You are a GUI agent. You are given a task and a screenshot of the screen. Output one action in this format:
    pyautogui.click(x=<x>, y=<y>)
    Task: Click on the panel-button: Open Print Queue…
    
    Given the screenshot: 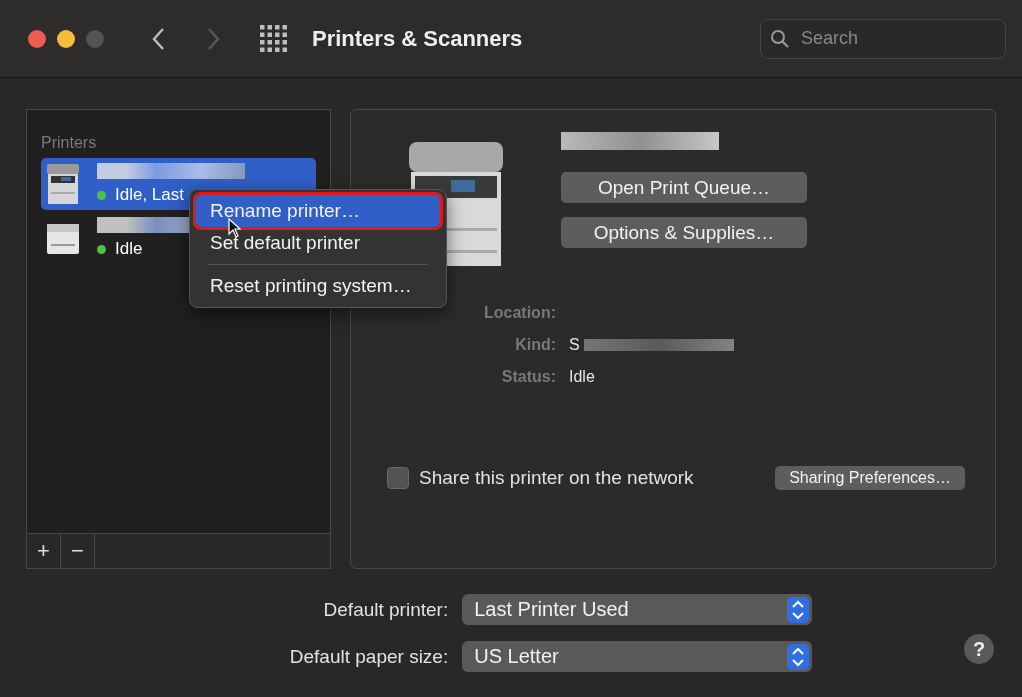 What is the action you would take?
    pyautogui.click(x=684, y=187)
    